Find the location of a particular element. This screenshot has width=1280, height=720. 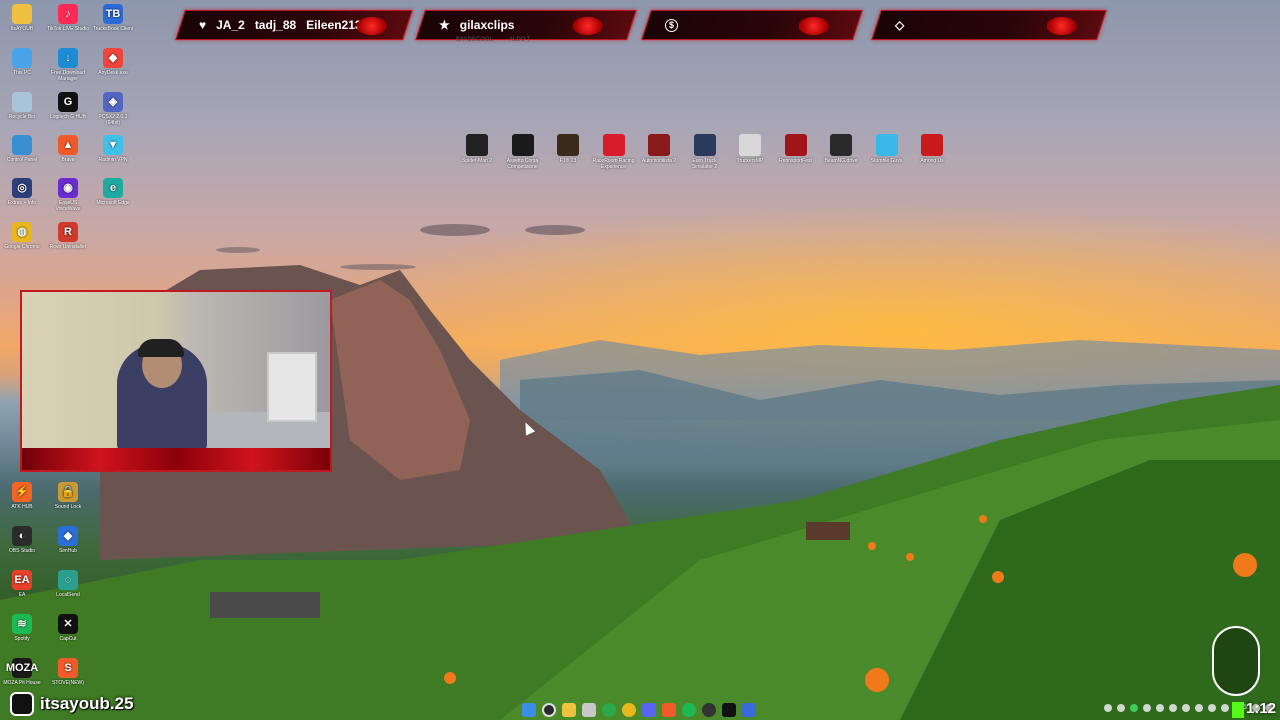

game-shortcut: Among Us is located at coordinates (932, 149).